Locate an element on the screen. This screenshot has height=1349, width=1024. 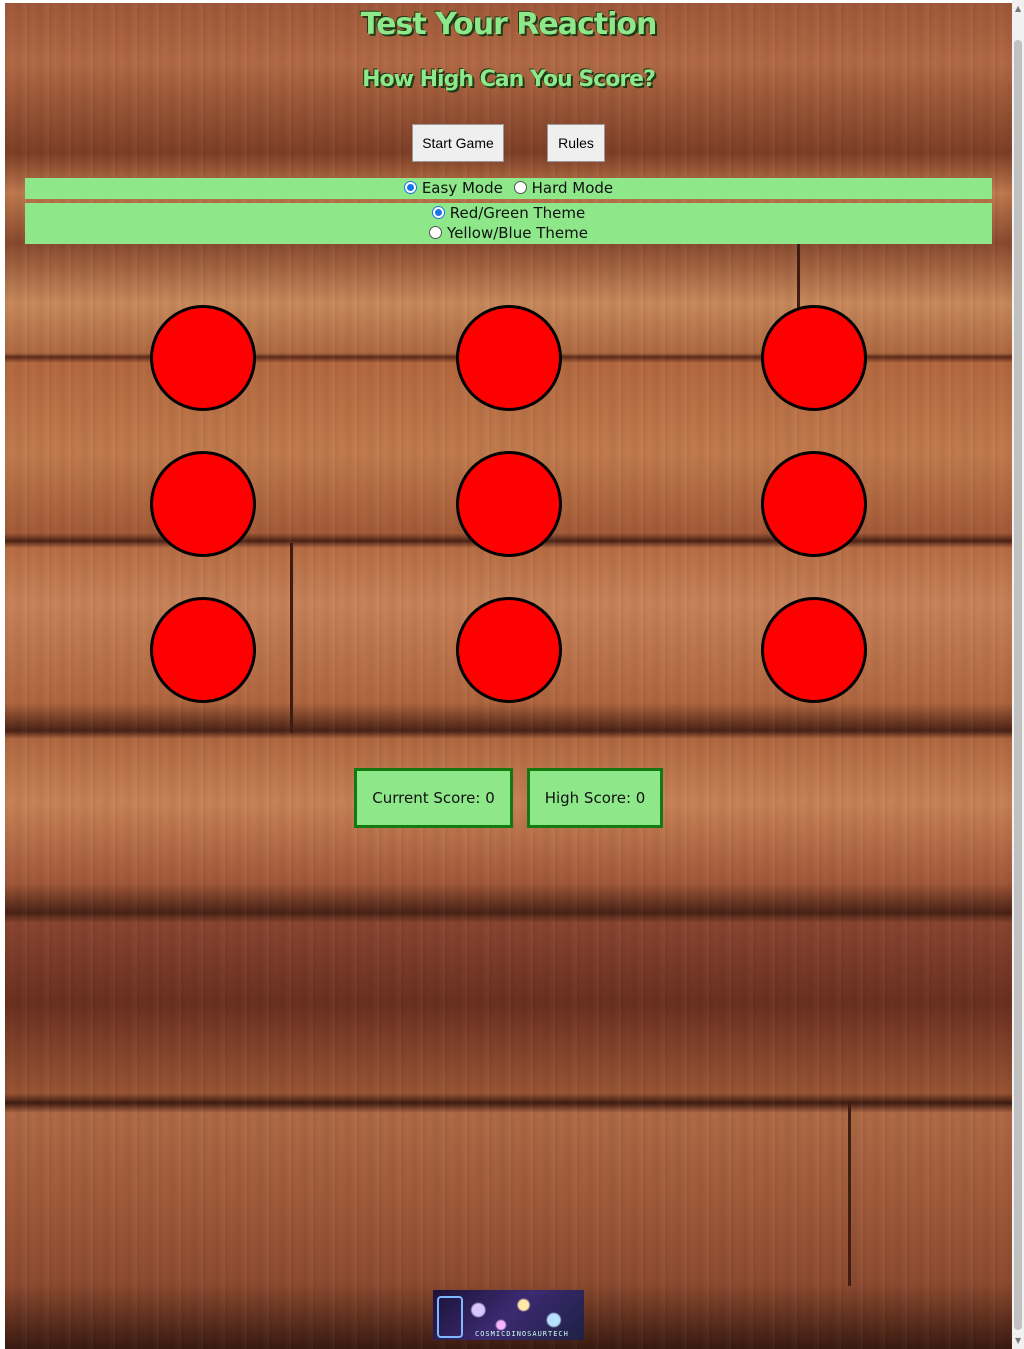
theme-selector: Red/Green Theme Yellow/Blue Theme is located at coordinates (508, 223).